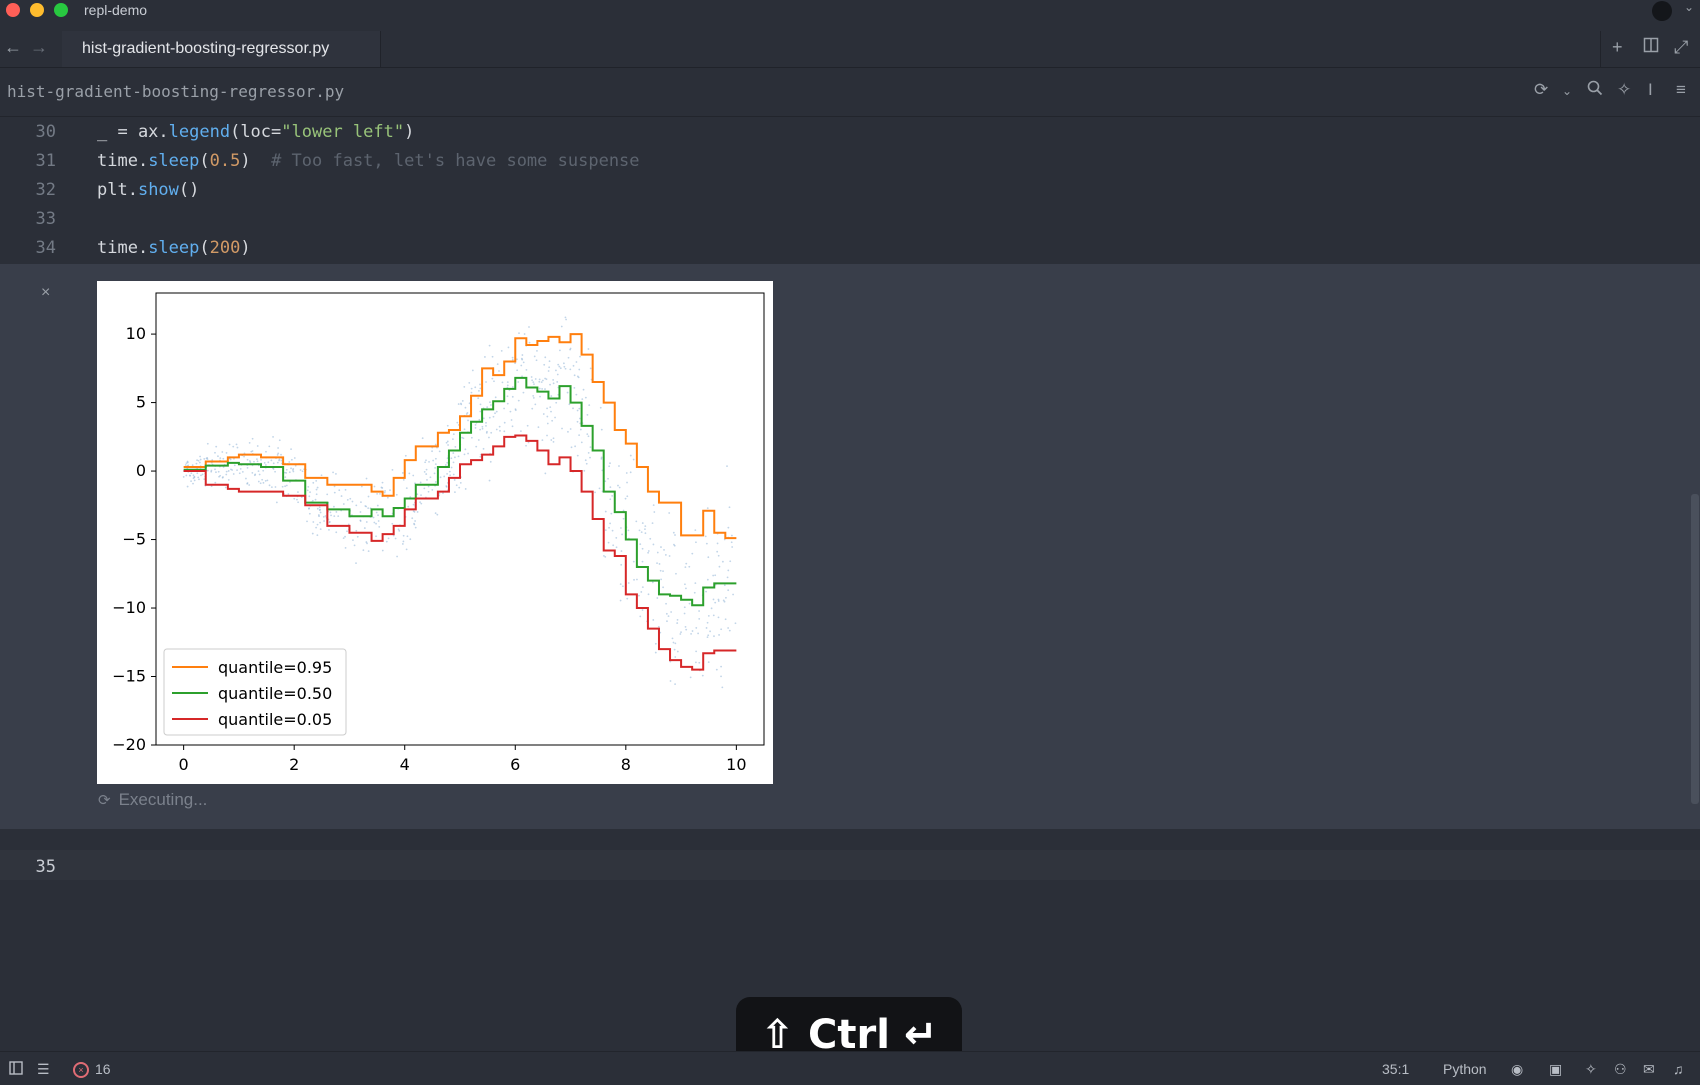 The image size is (1700, 1085). I want to click on code-line: 32 plt.show(), so click(850, 189).